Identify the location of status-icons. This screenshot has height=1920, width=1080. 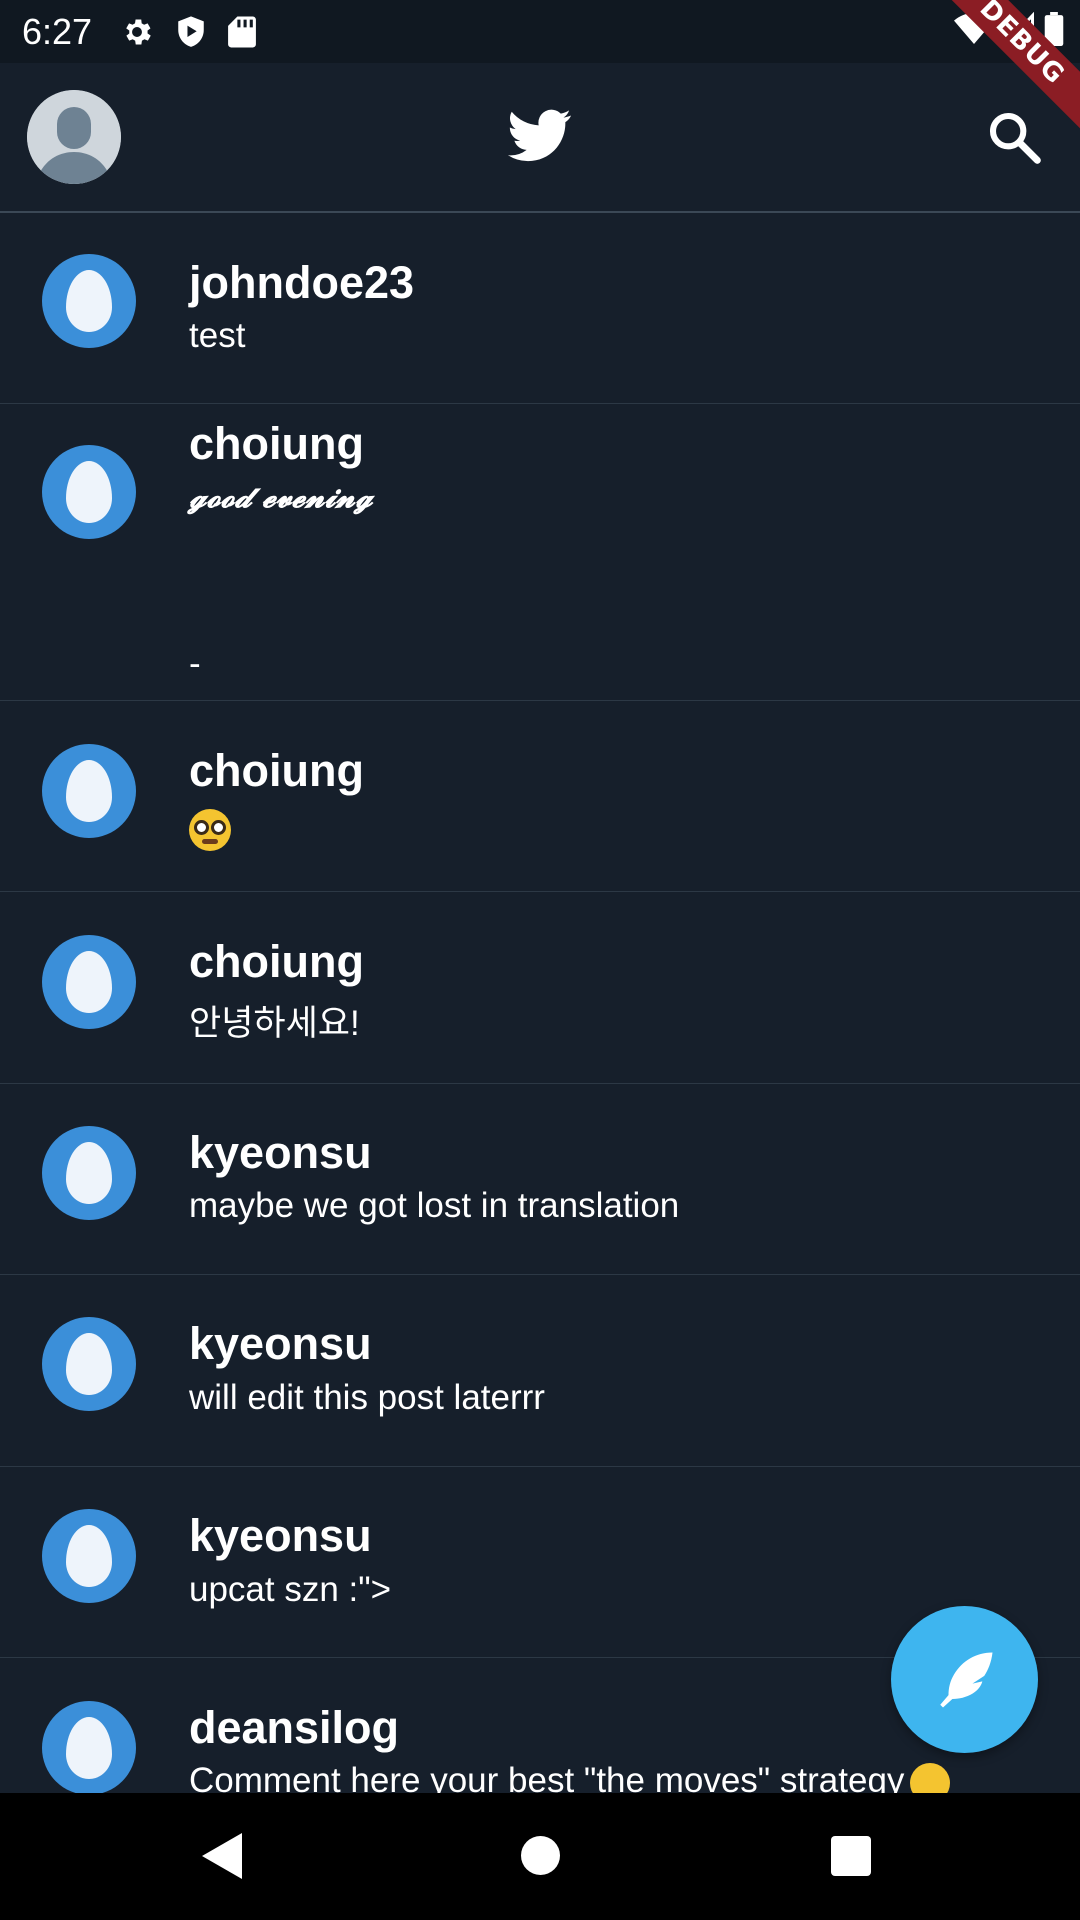
(188, 32).